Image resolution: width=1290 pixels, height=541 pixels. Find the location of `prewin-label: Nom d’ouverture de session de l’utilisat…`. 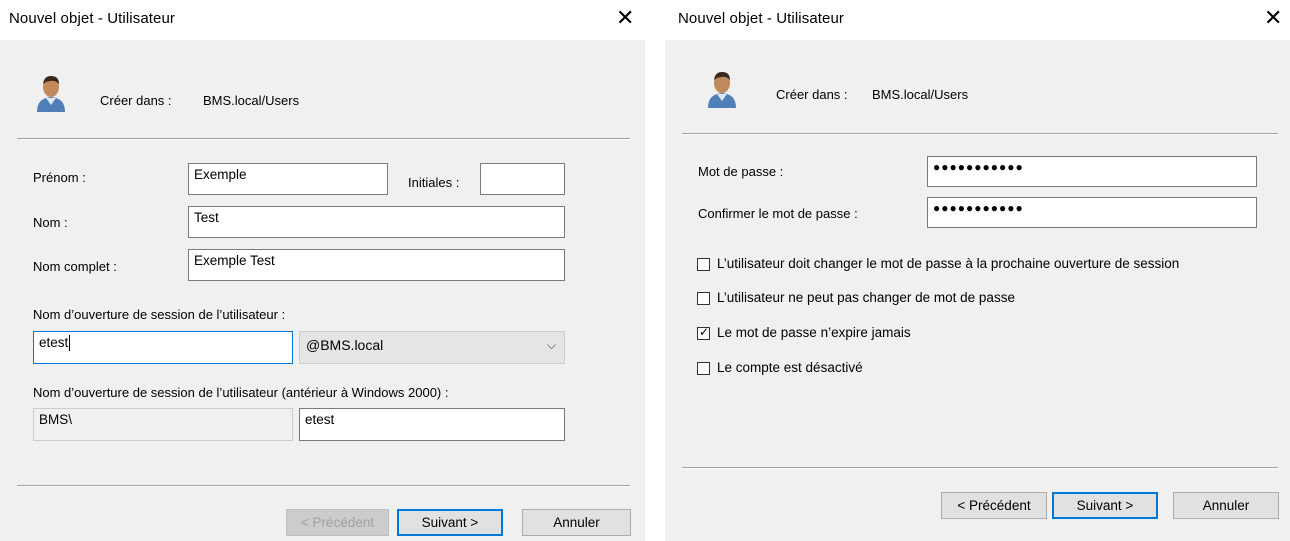

prewin-label: Nom d’ouverture de session de l’utilisat… is located at coordinates (241, 392).